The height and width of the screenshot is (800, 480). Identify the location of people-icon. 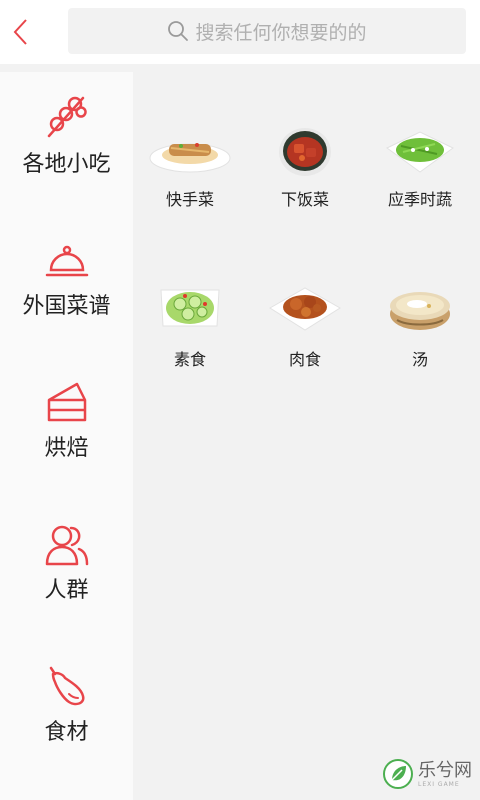
(67, 540).